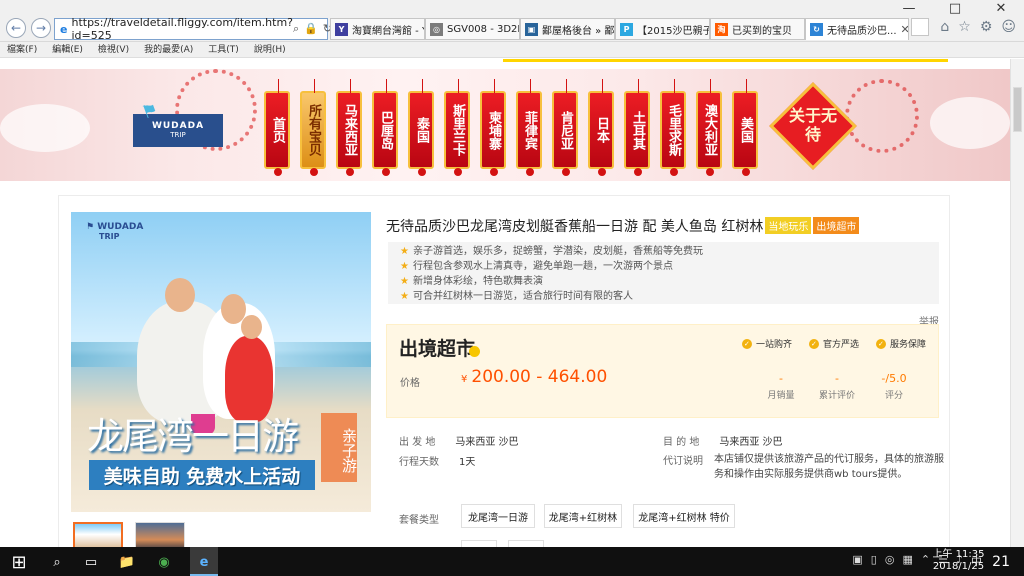 The image size is (1024, 576). Describe the element at coordinates (723, 440) in the screenshot. I see `destination-row: 目 的 地 马来西亚 沙巴` at that location.